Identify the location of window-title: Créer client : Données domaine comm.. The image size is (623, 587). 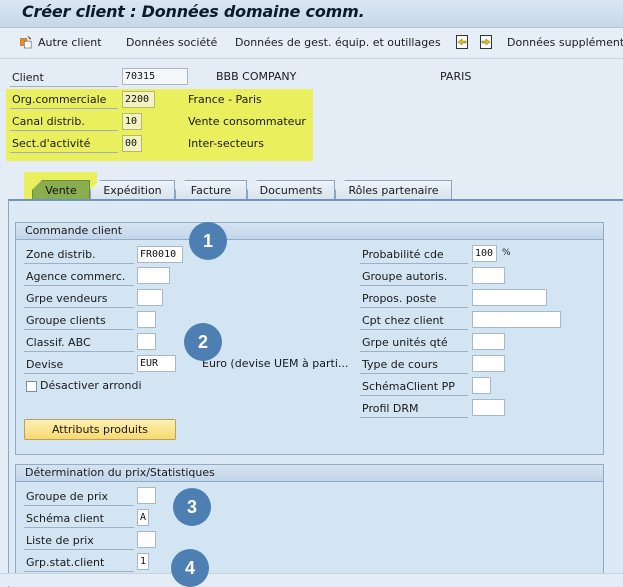
(193, 11).